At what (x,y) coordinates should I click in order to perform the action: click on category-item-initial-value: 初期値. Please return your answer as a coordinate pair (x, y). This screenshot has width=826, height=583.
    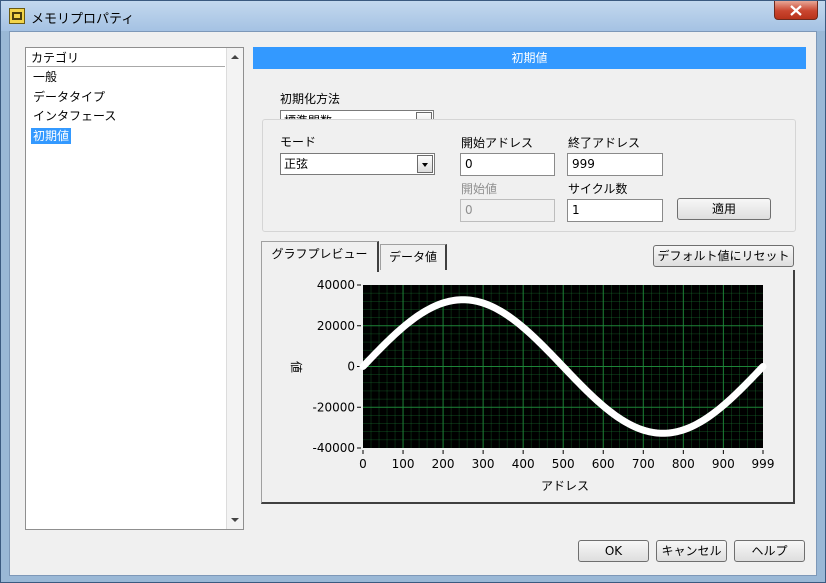
    Looking at the image, I should click on (126, 137).